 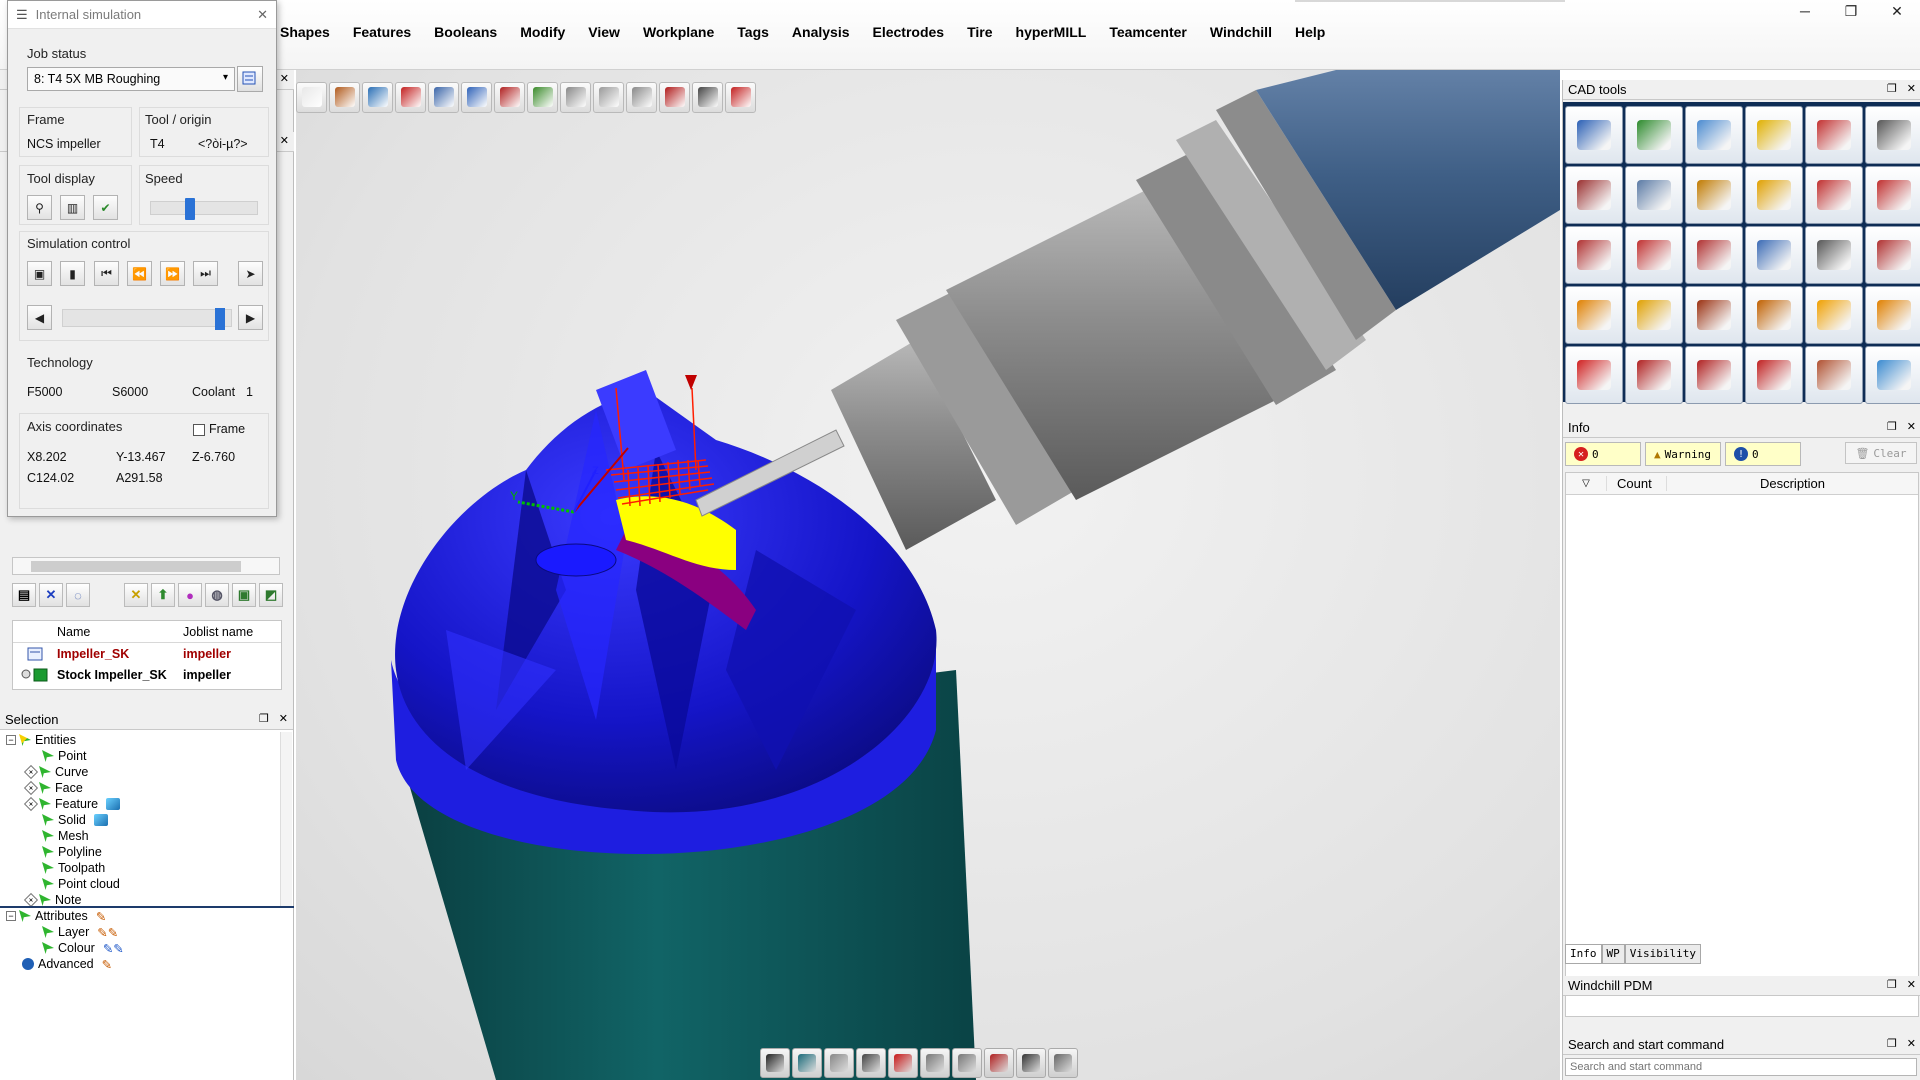 What do you see at coordinates (471, 32) in the screenshot?
I see `menu-booleans: Booleans` at bounding box center [471, 32].